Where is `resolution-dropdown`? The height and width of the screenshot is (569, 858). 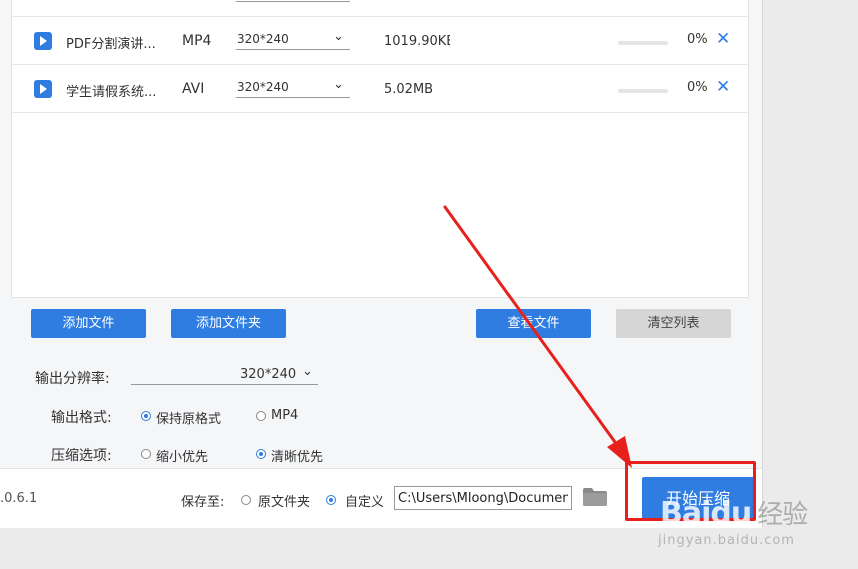
resolution-dropdown is located at coordinates (293, 1).